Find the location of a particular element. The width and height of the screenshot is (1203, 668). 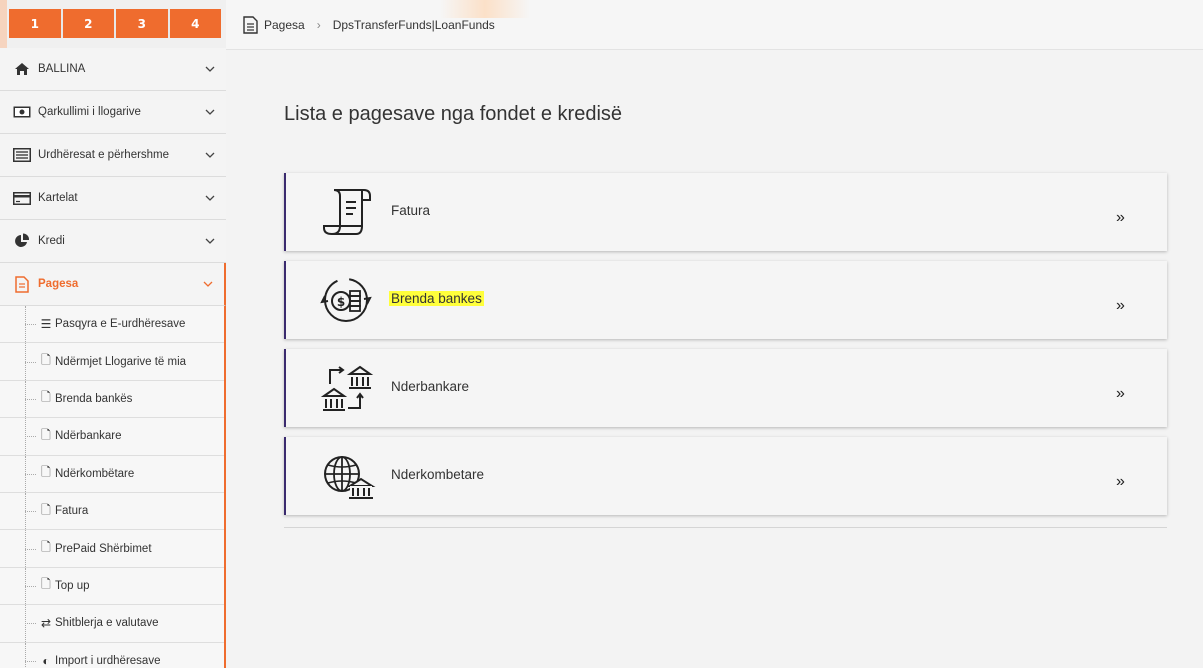

sidebar-item-pagesa: Pagesa is located at coordinates (113, 284).